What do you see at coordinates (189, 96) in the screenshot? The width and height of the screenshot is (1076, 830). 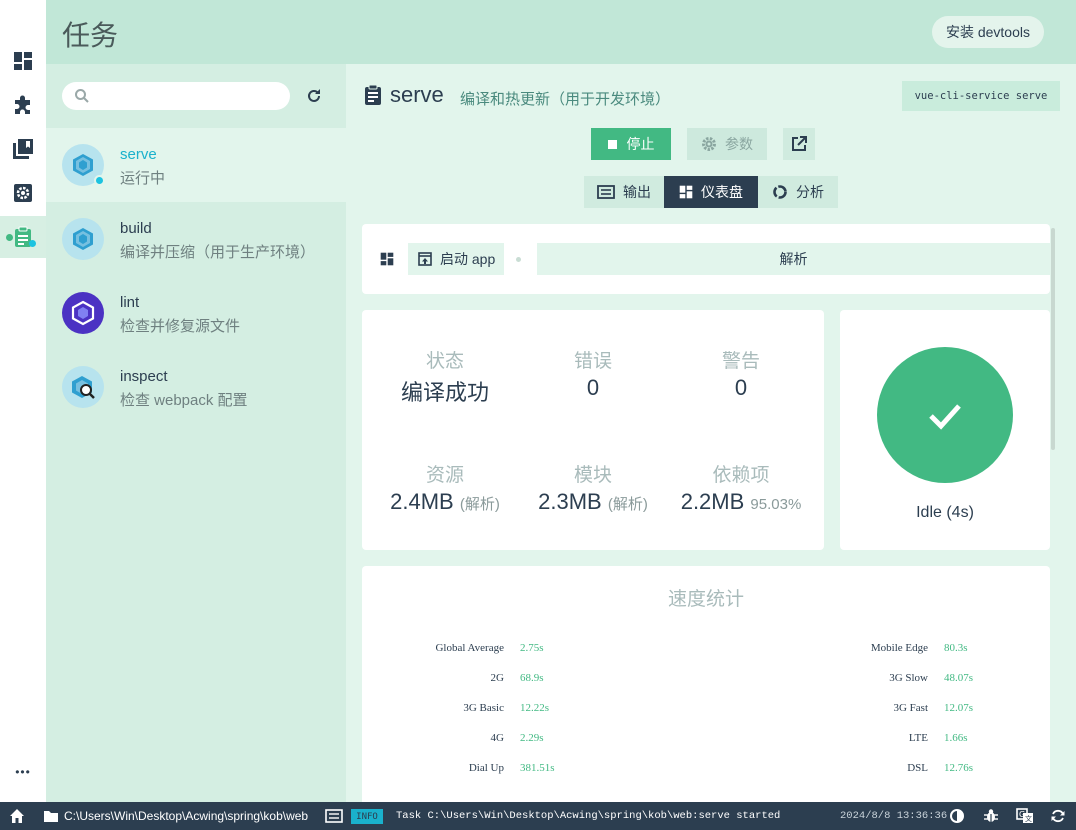 I see `search-input` at bounding box center [189, 96].